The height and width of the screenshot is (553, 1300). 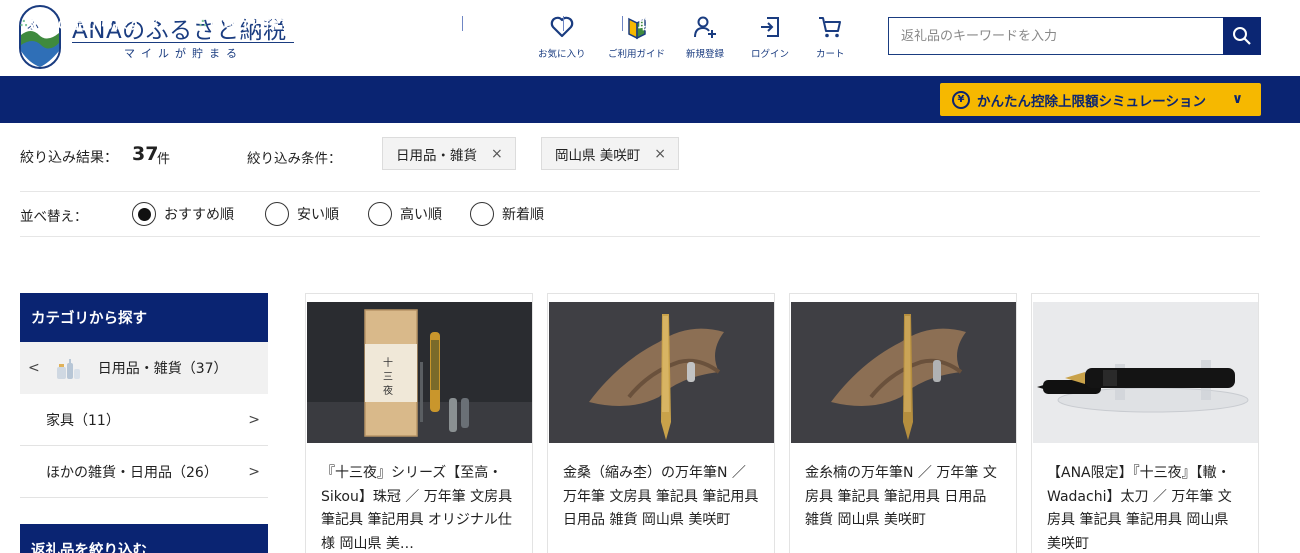 What do you see at coordinates (666, 23) in the screenshot?
I see `nav-initiatives: 取り組み` at bounding box center [666, 23].